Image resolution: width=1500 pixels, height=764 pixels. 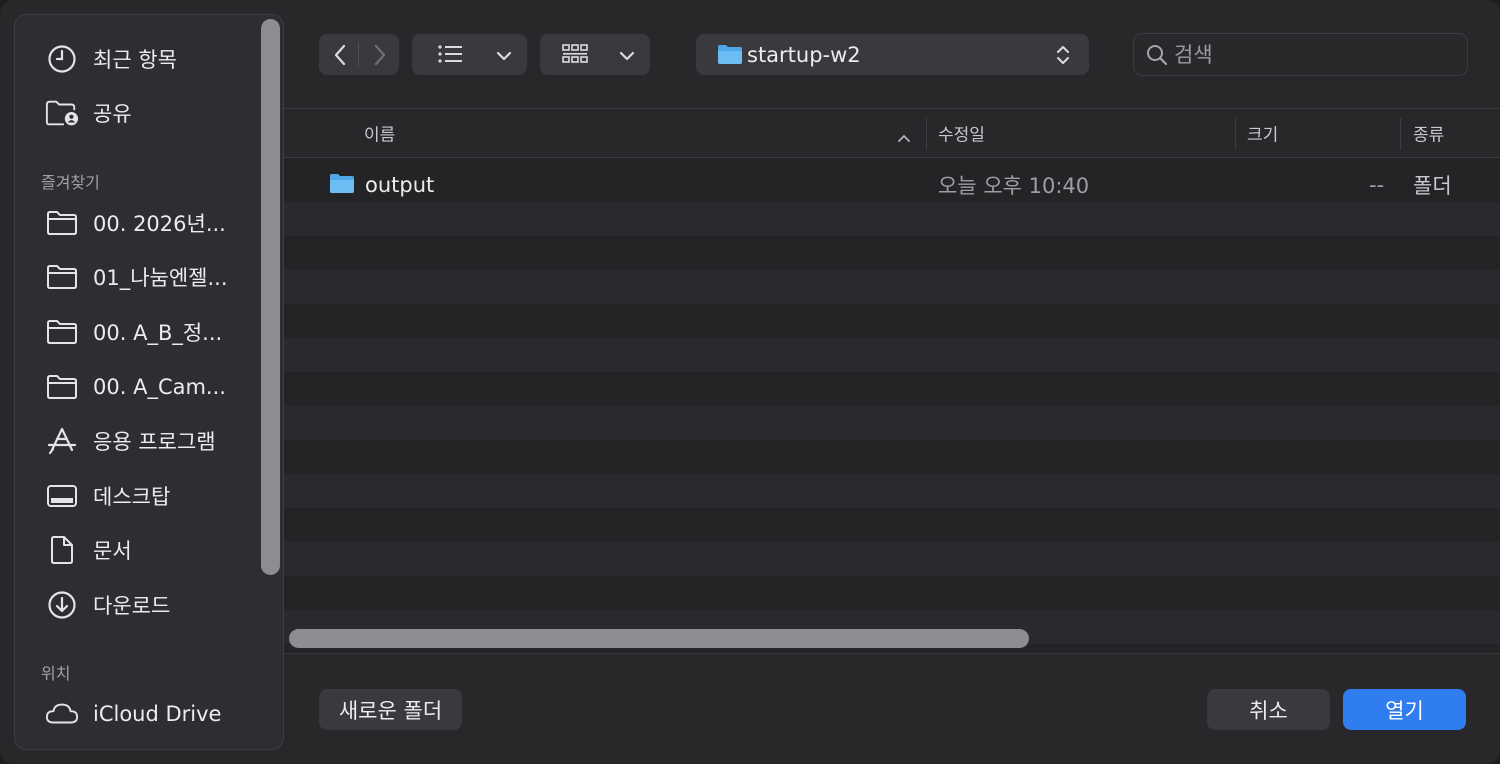 What do you see at coordinates (961, 133) in the screenshot?
I see `column-header-modified: 수정일` at bounding box center [961, 133].